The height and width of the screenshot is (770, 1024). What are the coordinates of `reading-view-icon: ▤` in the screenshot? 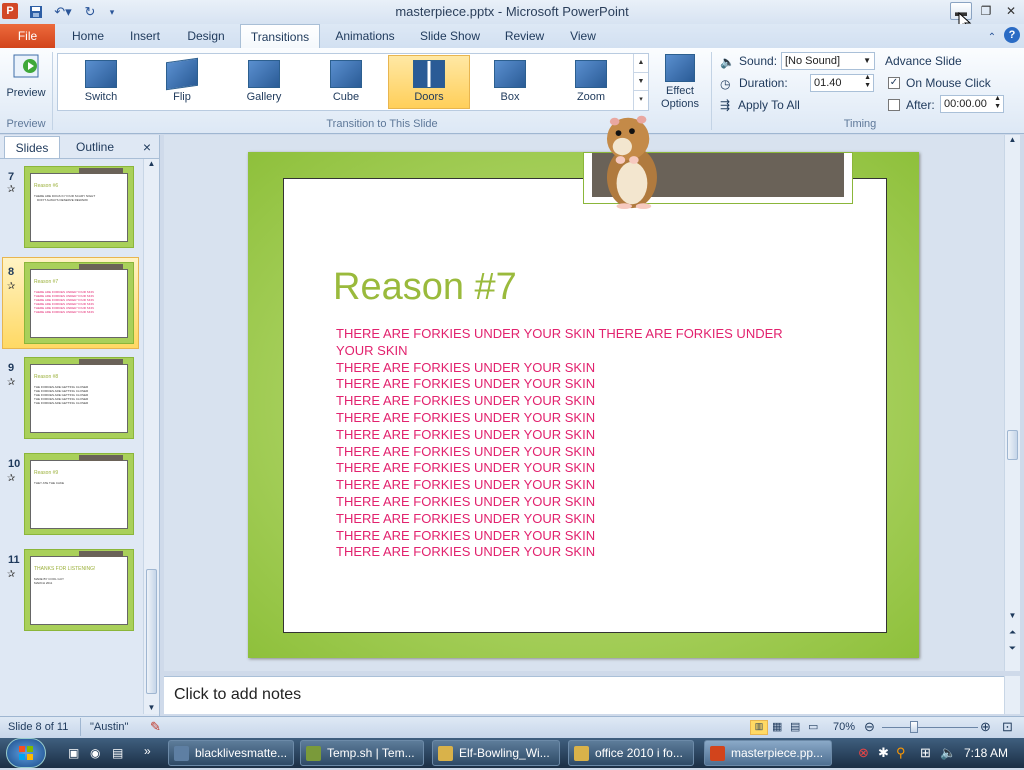 It's located at (795, 726).